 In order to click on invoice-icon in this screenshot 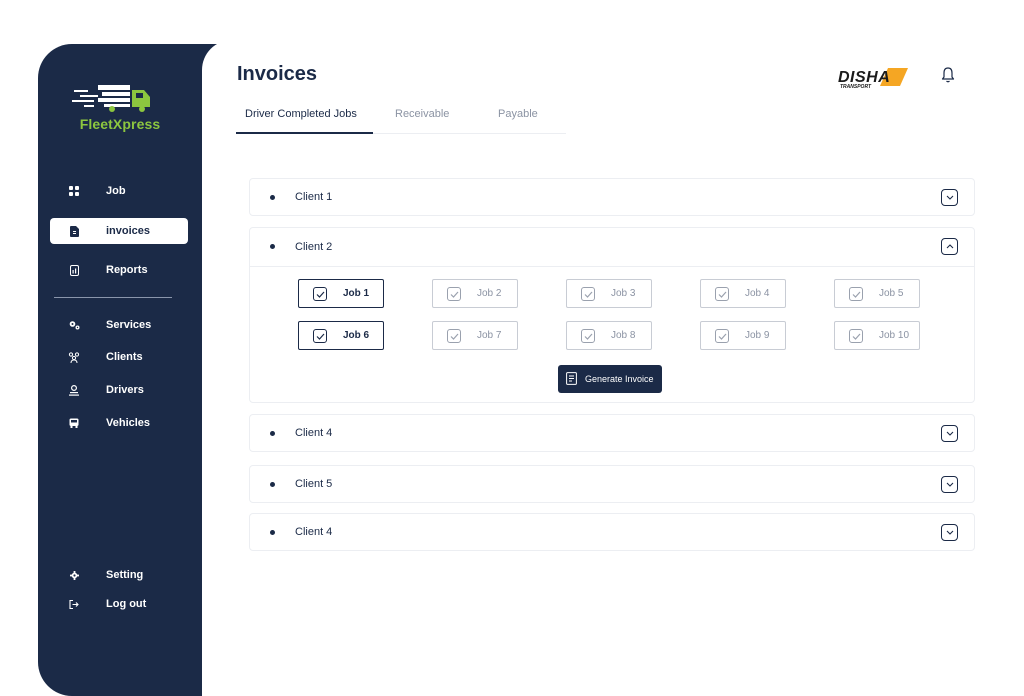, I will do `click(74, 231)`.